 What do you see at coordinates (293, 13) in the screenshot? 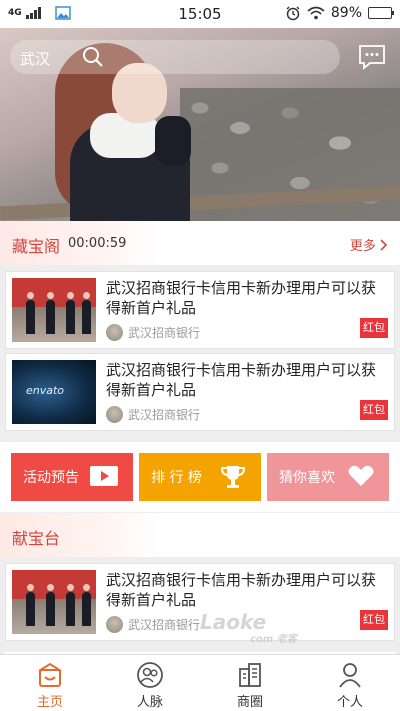
I see `alarm-icon` at bounding box center [293, 13].